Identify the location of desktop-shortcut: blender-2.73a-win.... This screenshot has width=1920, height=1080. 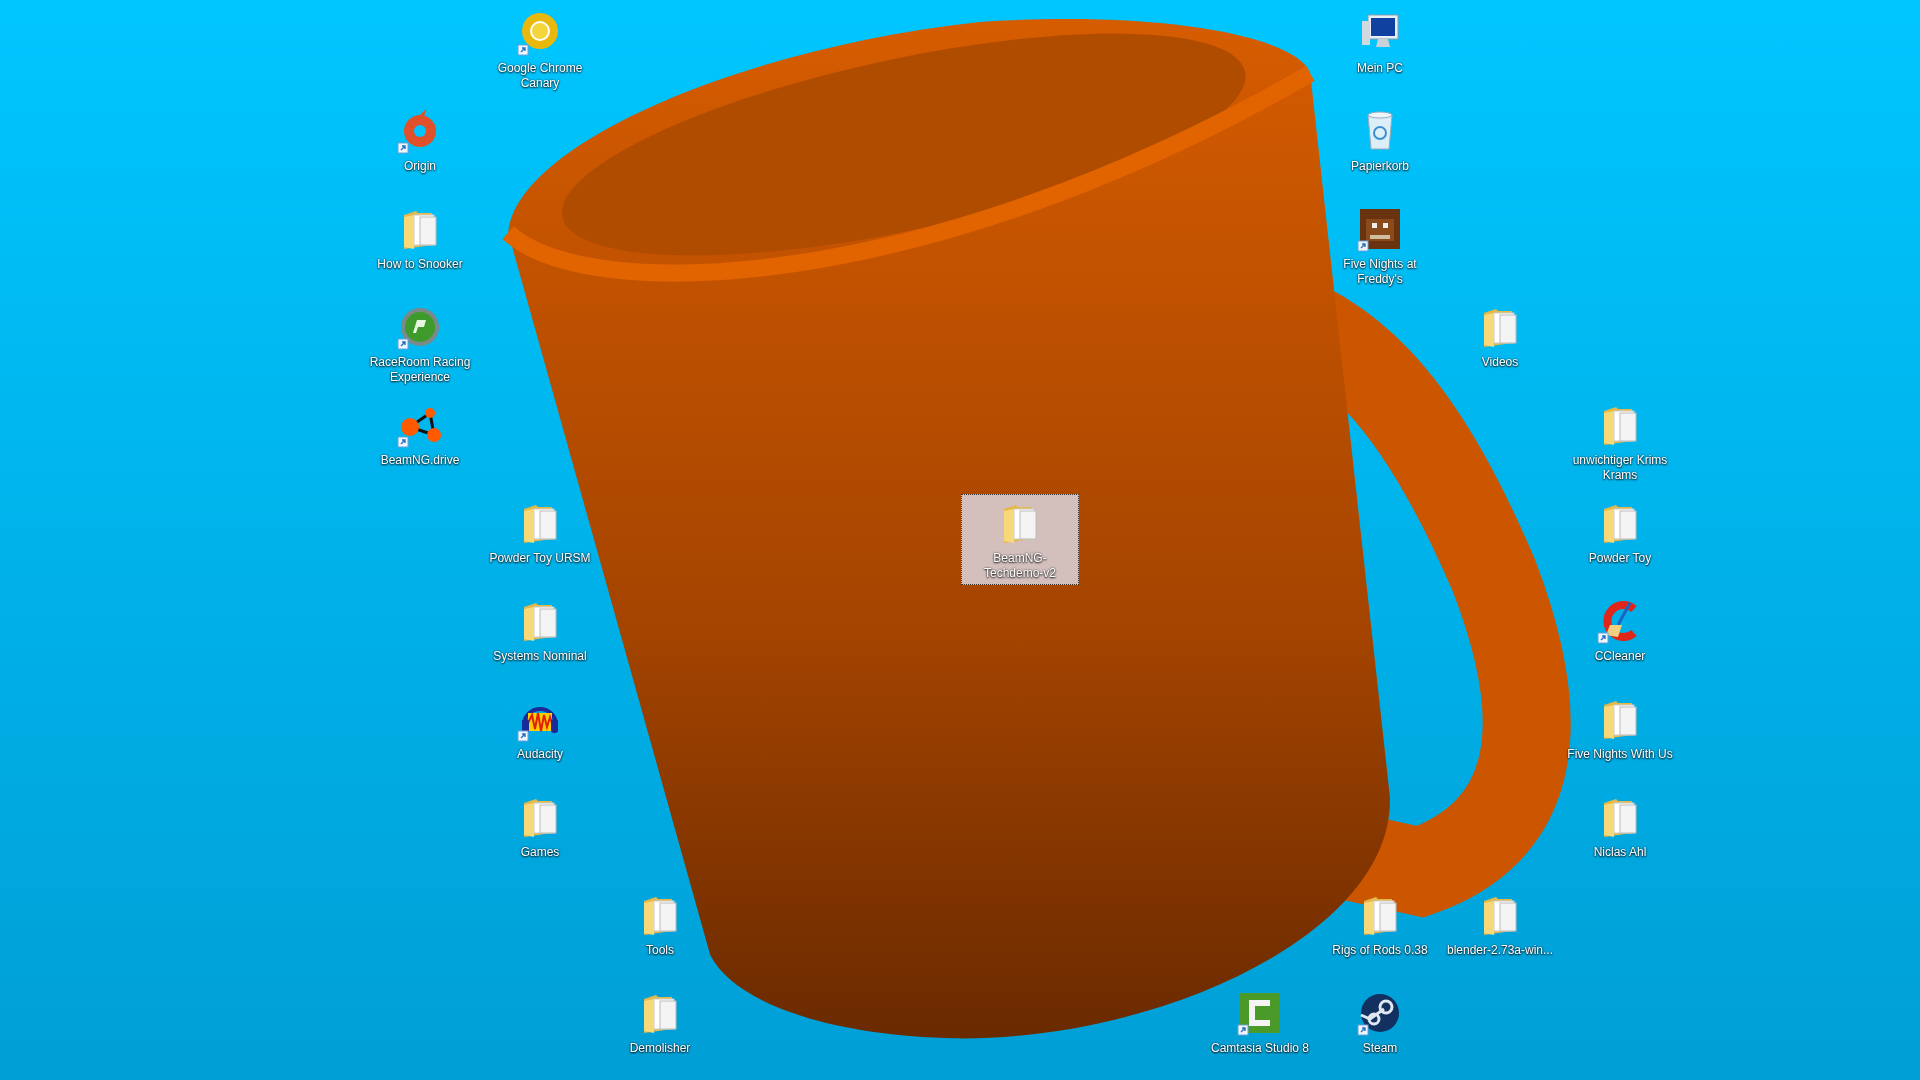
(1500, 924).